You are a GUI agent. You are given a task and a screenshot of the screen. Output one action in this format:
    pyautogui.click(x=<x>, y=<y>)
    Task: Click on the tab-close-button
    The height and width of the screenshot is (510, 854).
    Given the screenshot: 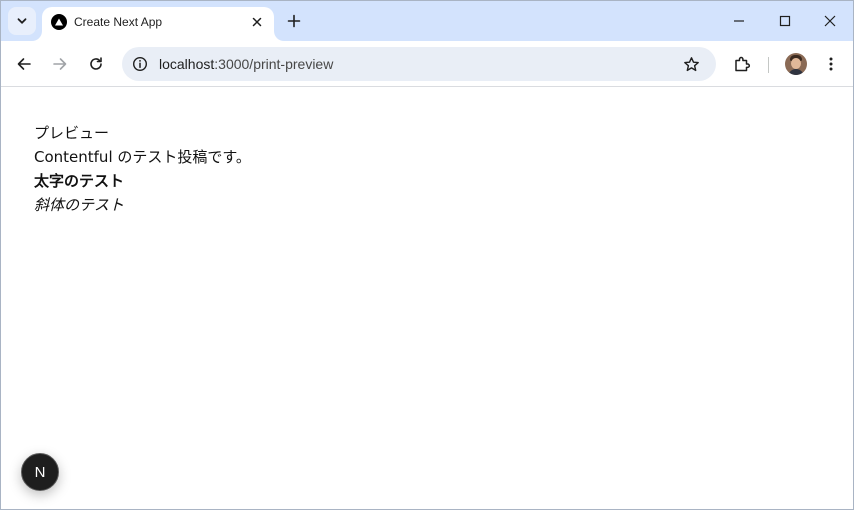 What is the action you would take?
    pyautogui.click(x=257, y=22)
    